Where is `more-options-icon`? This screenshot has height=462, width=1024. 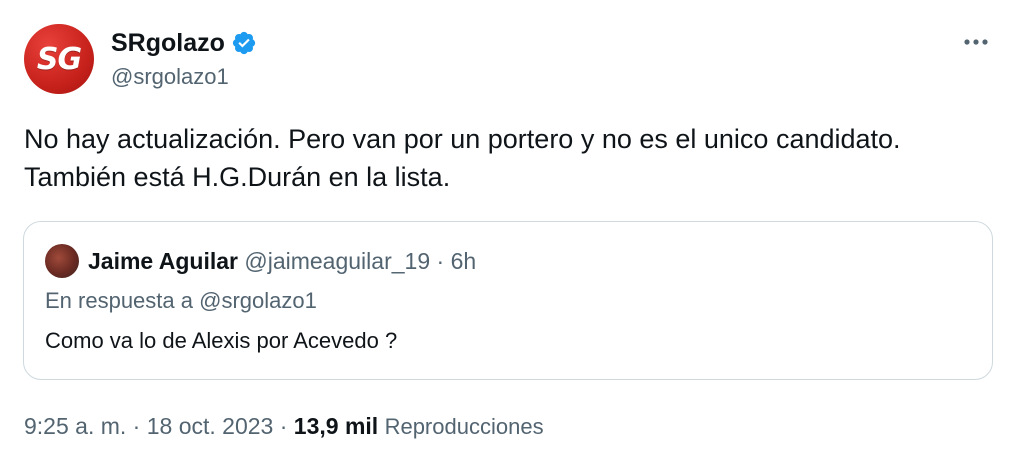 more-options-icon is located at coordinates (976, 42).